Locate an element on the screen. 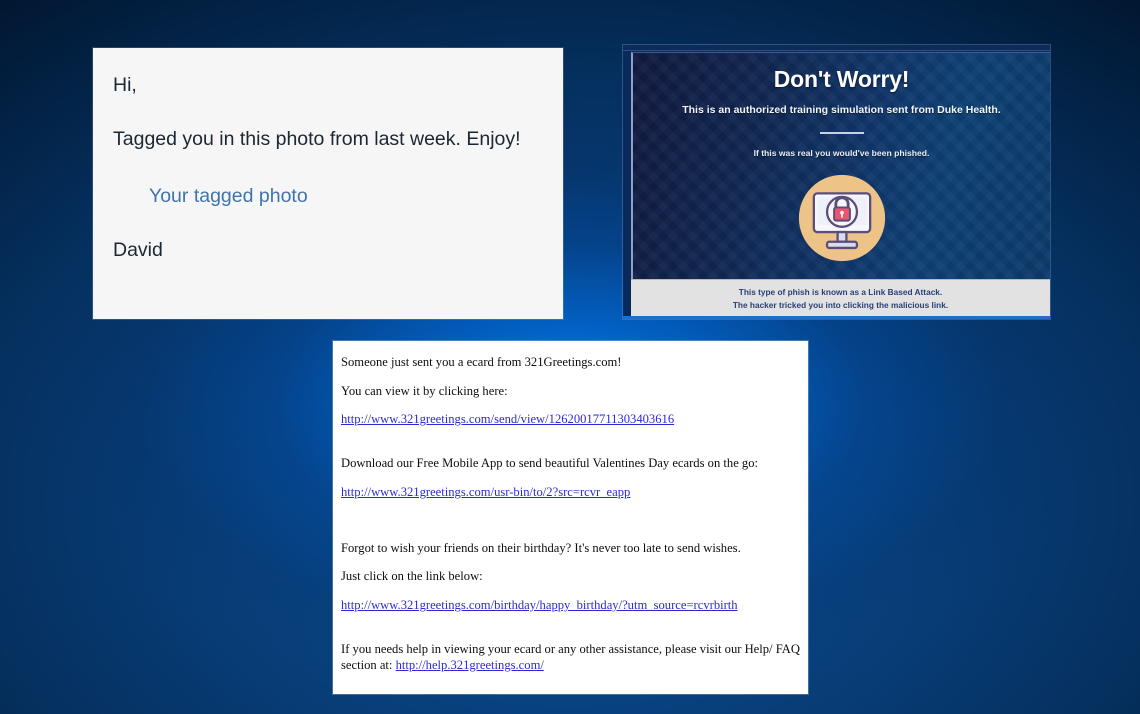 The height and width of the screenshot is (714, 1140). ecard-birthday-click: Just click on the link below: is located at coordinates (412, 576).